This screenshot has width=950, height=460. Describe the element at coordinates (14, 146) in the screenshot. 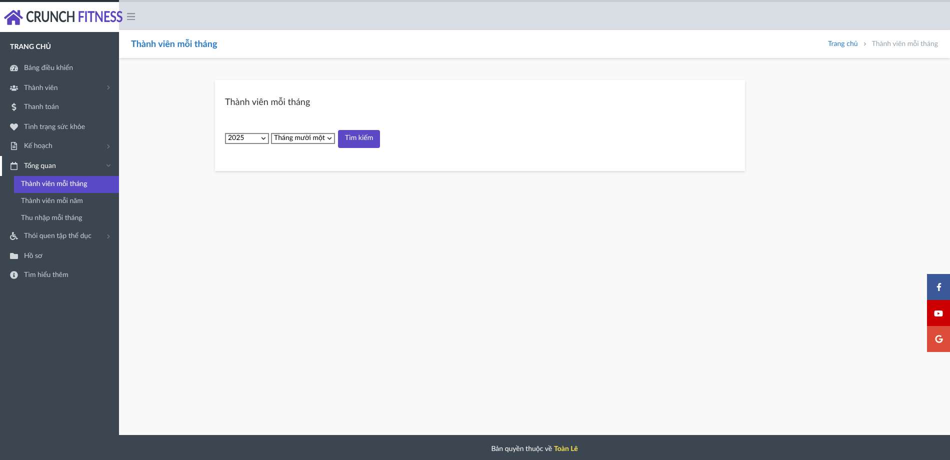

I see `document-icon` at that location.